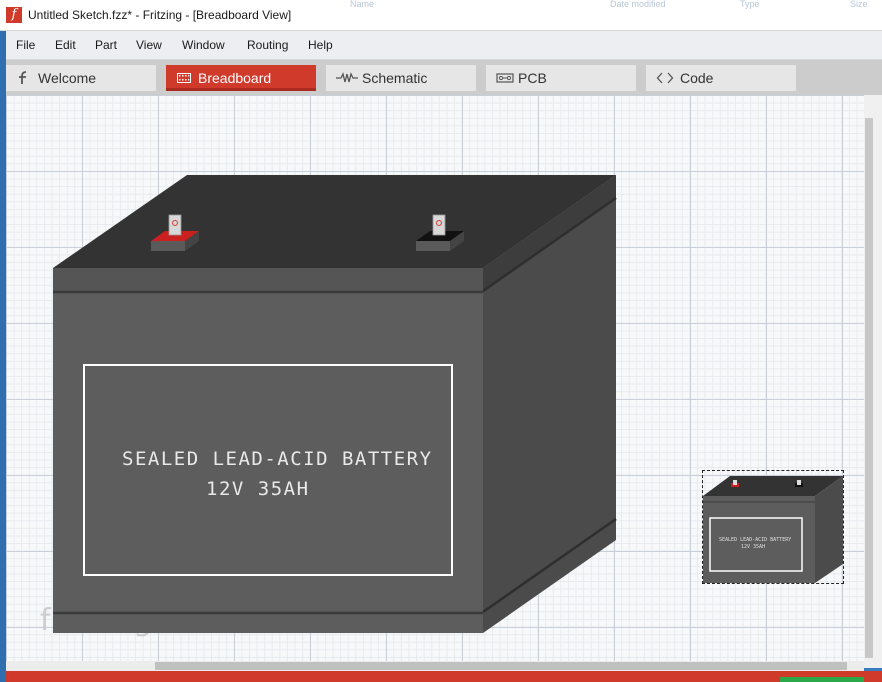  What do you see at coordinates (721, 78) in the screenshot?
I see `tab-code: Code` at bounding box center [721, 78].